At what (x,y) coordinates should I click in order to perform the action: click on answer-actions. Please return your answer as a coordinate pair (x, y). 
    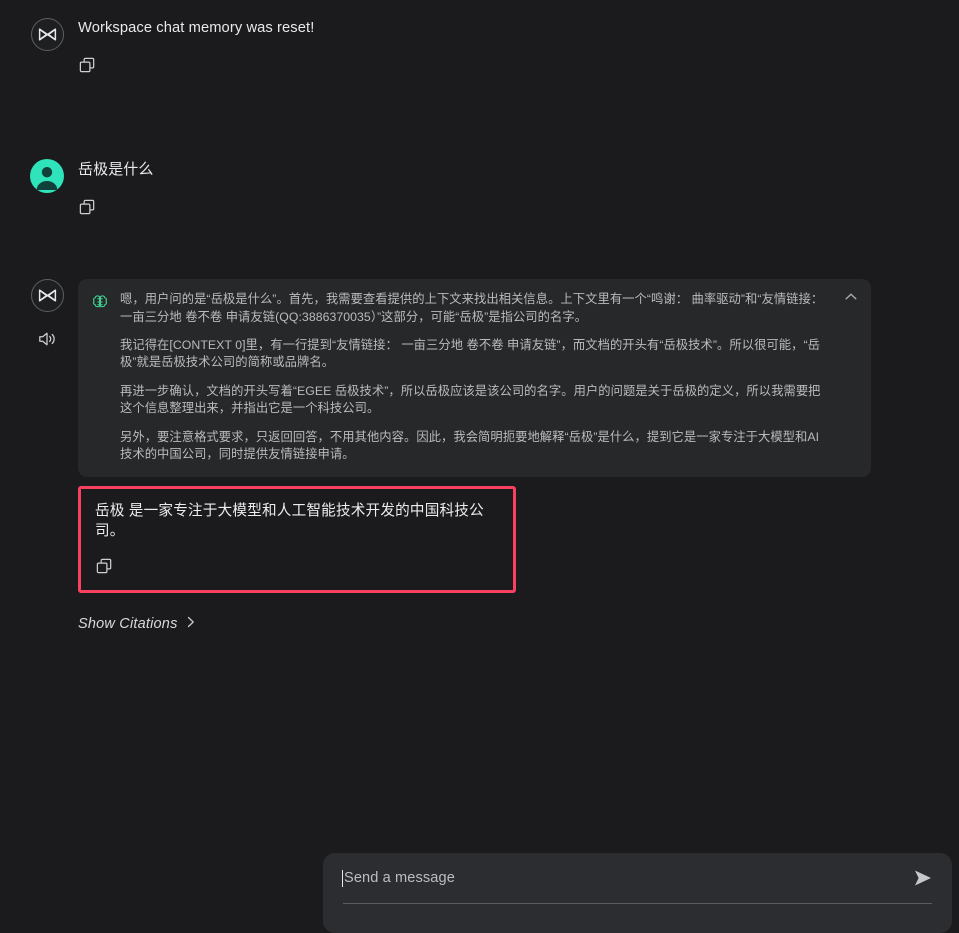
    Looking at the image, I should click on (297, 567).